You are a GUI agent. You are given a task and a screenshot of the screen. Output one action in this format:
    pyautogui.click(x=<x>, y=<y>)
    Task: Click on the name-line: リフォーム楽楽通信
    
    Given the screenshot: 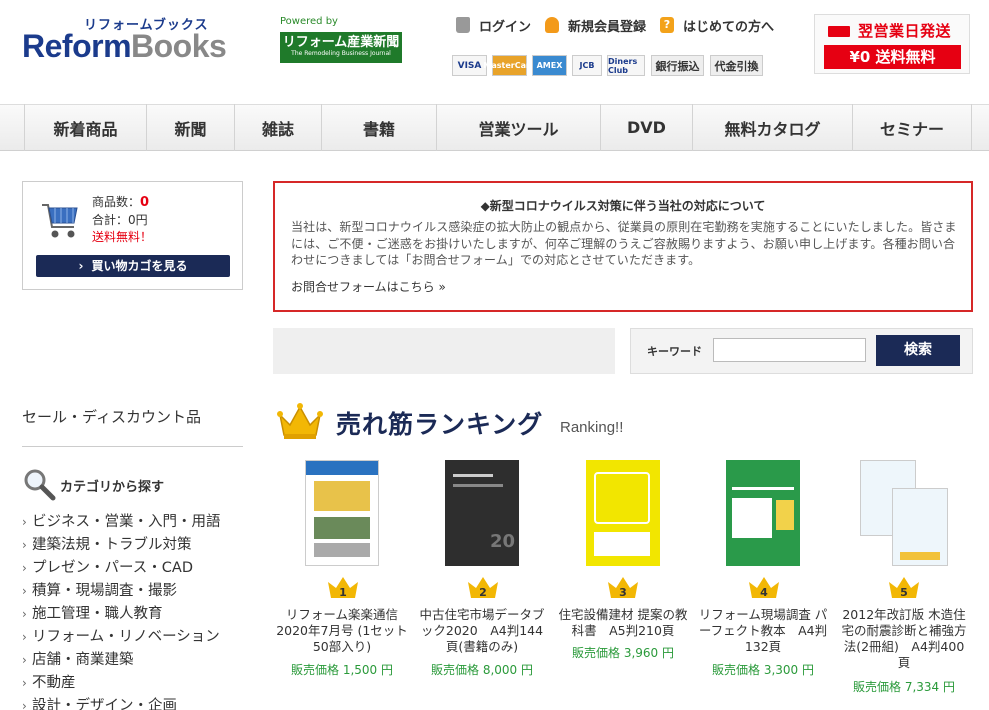 What is the action you would take?
    pyautogui.click(x=342, y=614)
    